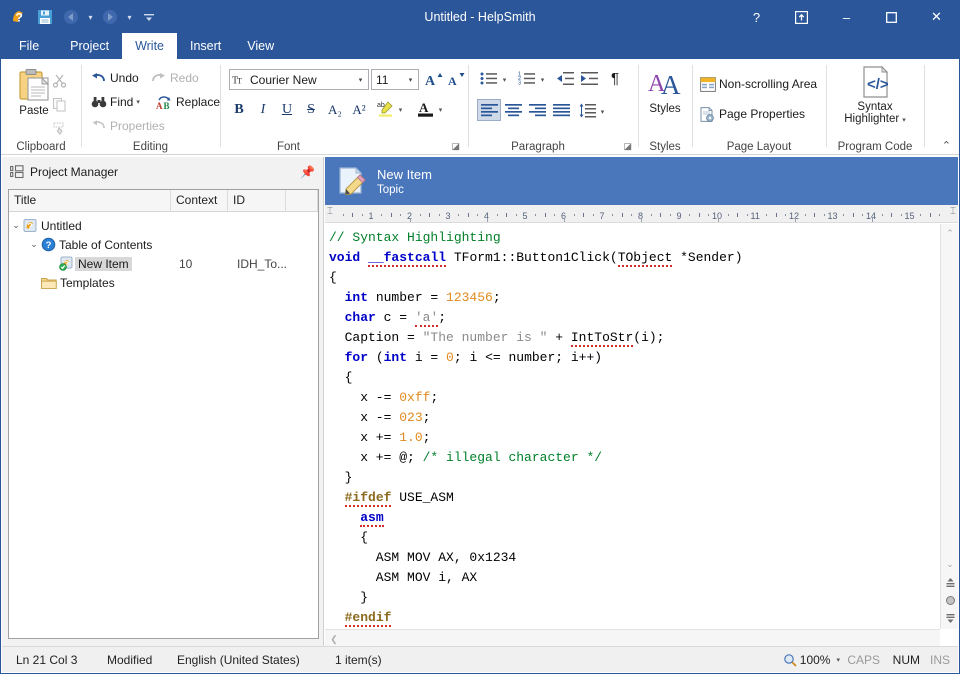 The height and width of the screenshot is (674, 960). Describe the element at coordinates (641, 214) in the screenshot. I see `horizontal-ruler: ⌶ ⌶ 1 2 3 4 5 6 7 8 9 10 11 12 13 14 15` at that location.